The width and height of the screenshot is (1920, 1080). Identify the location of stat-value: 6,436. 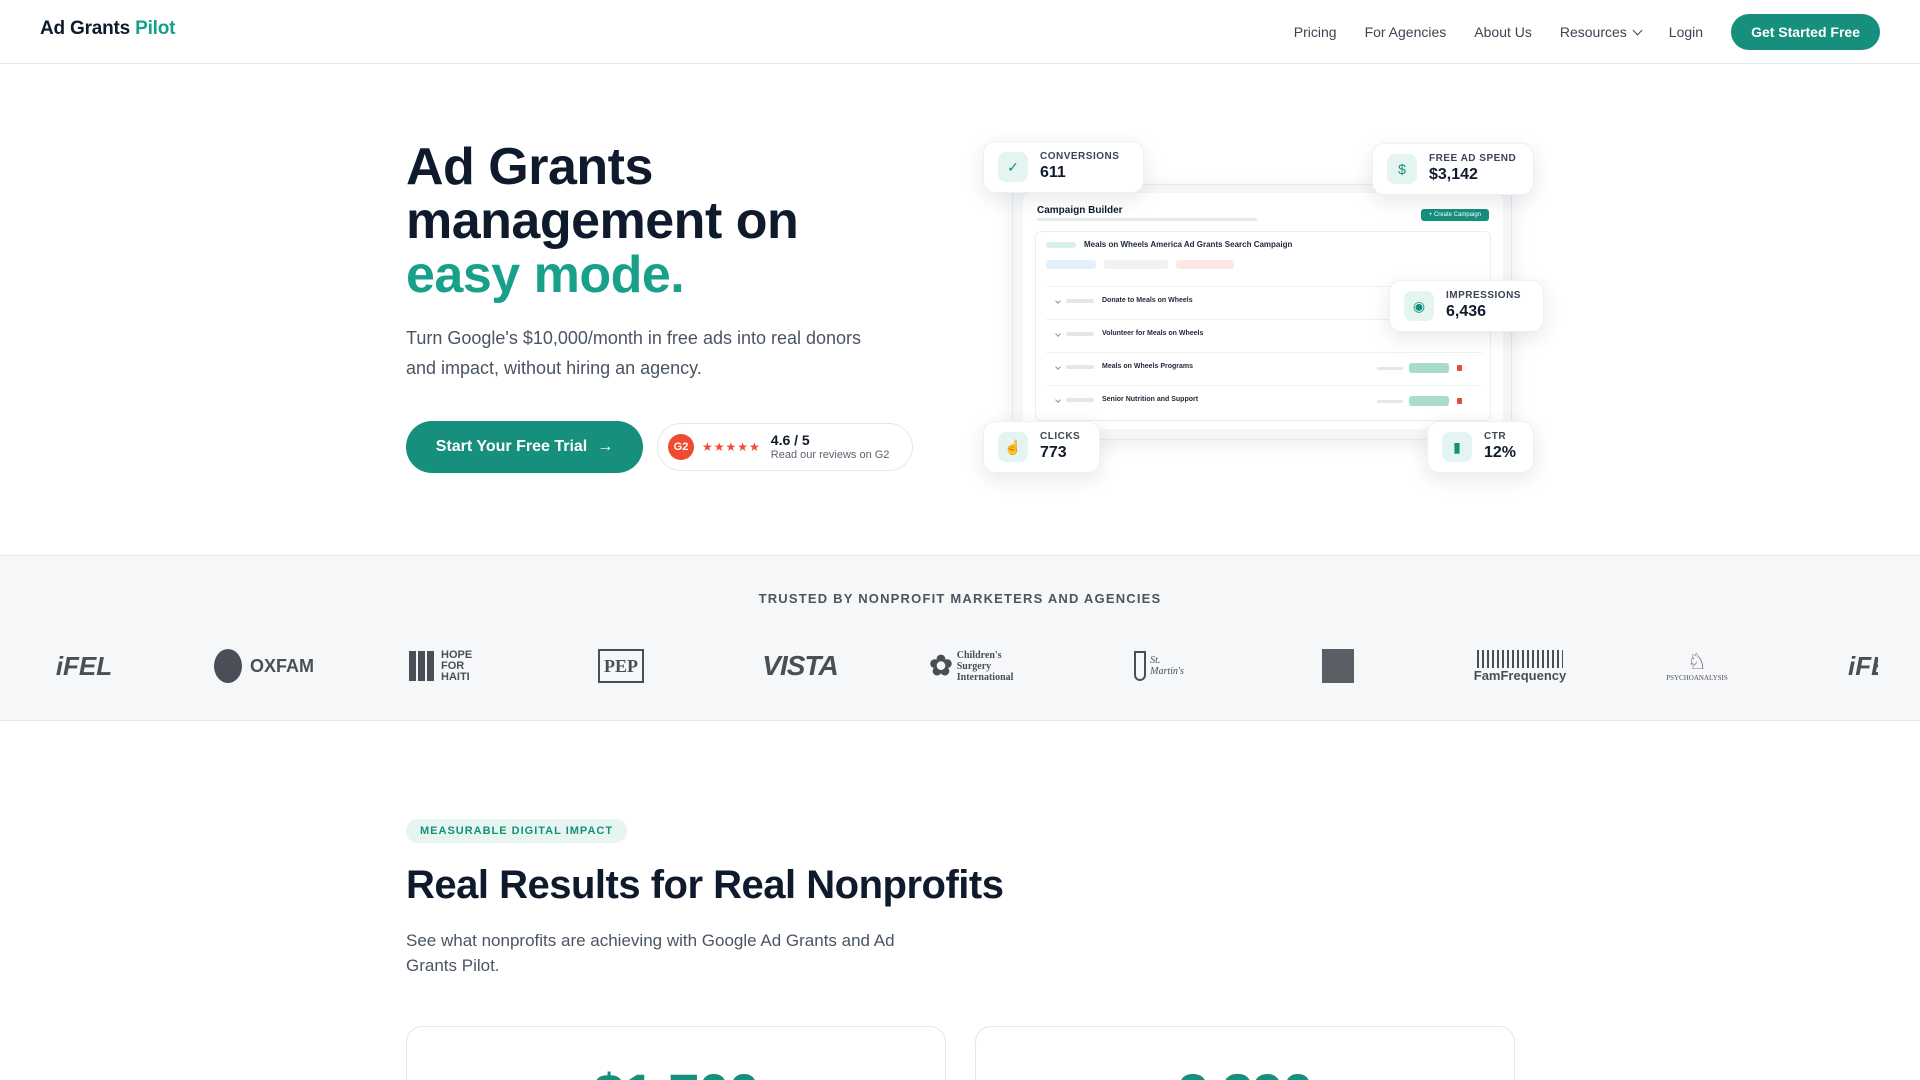
(1466, 311).